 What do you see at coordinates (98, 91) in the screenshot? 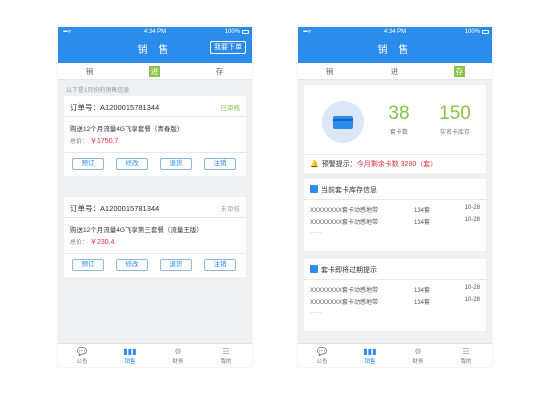
I see `month-hint: 以下是1月份的销售信息` at bounding box center [98, 91].